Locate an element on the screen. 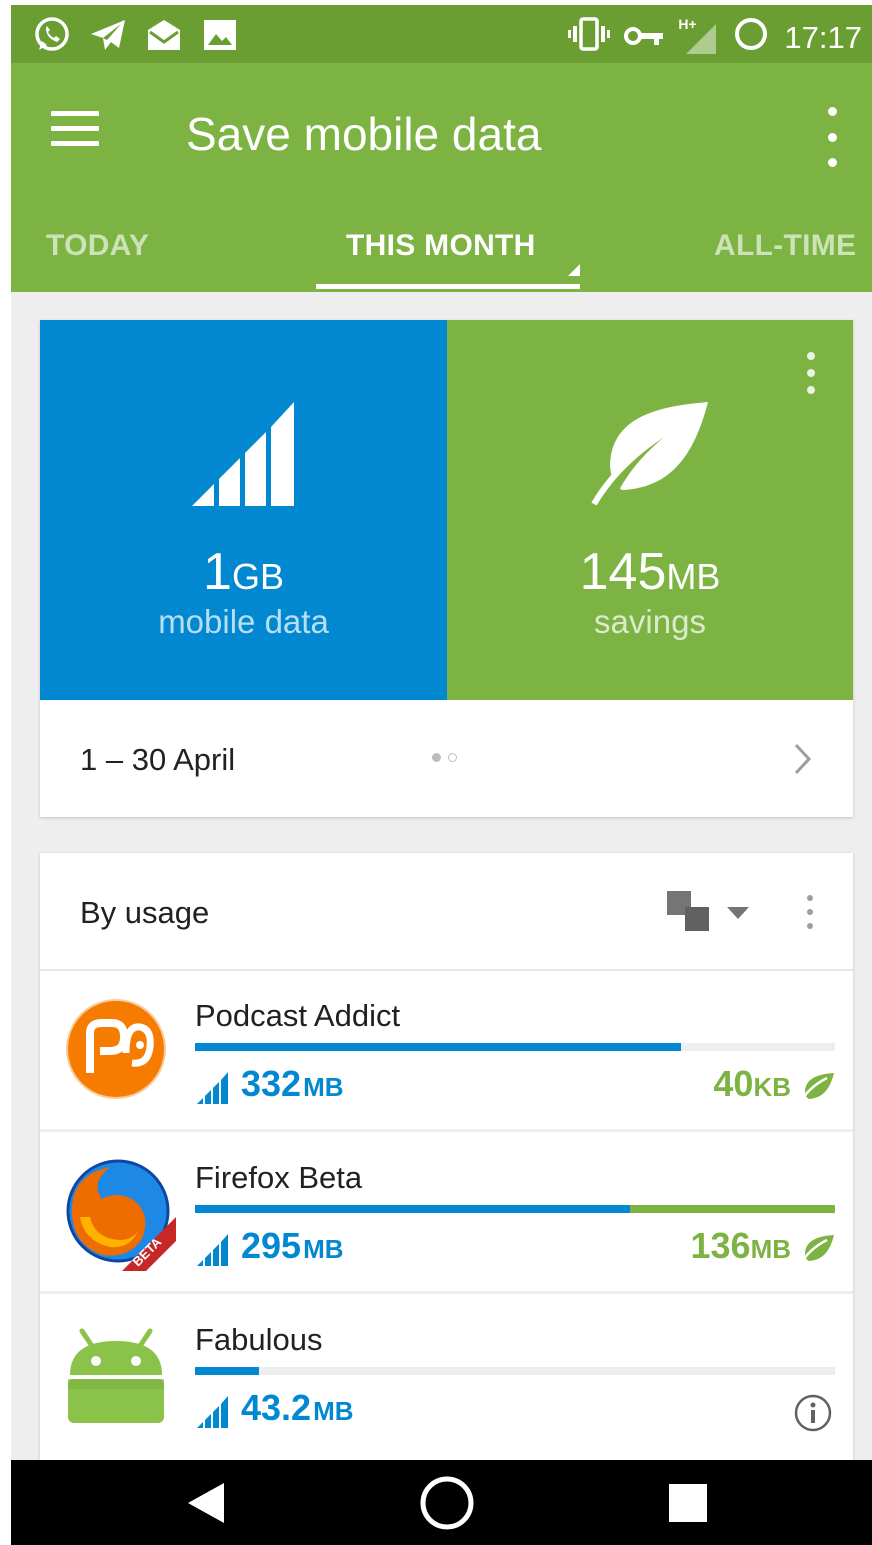 The height and width of the screenshot is (1545, 872). vpn-key-icon is located at coordinates (644, 38).